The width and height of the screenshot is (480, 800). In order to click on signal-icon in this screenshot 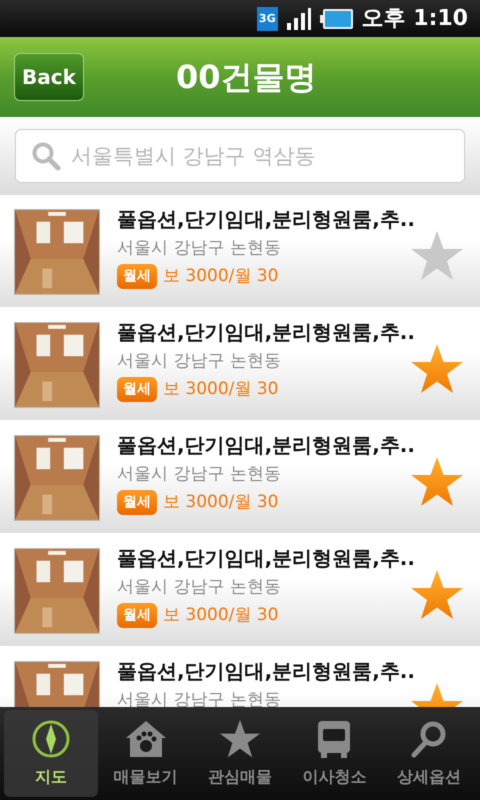, I will do `click(299, 18)`.